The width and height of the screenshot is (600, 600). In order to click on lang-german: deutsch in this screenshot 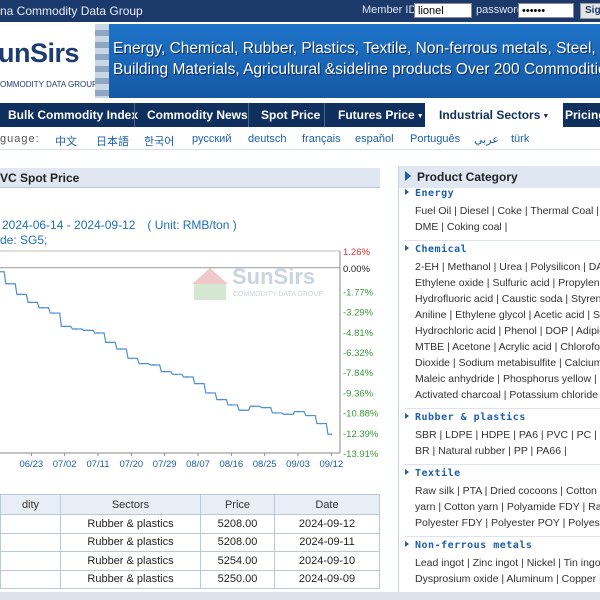, I will do `click(267, 139)`.